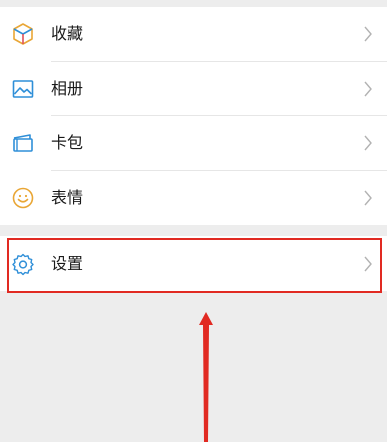 This screenshot has height=442, width=387. What do you see at coordinates (67, 88) in the screenshot?
I see `menu-item-label: 相册` at bounding box center [67, 88].